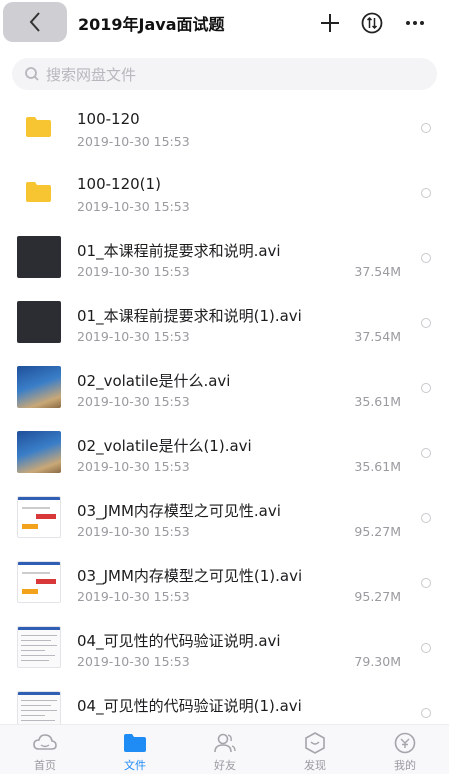 The image size is (449, 774). What do you see at coordinates (224, 74) in the screenshot?
I see `search-bar: 搜索网盘文件` at bounding box center [224, 74].